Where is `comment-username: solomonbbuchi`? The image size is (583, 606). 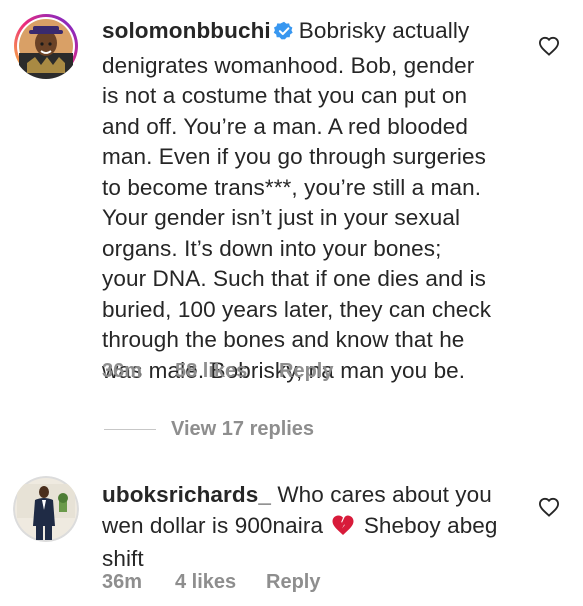 comment-username: solomonbbuchi is located at coordinates (186, 30).